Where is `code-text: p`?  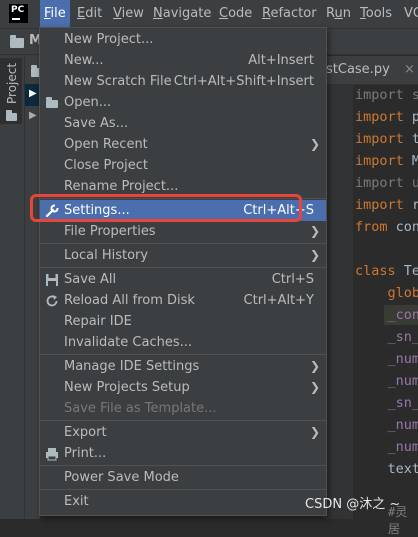
code-text: p is located at coordinates (414, 117).